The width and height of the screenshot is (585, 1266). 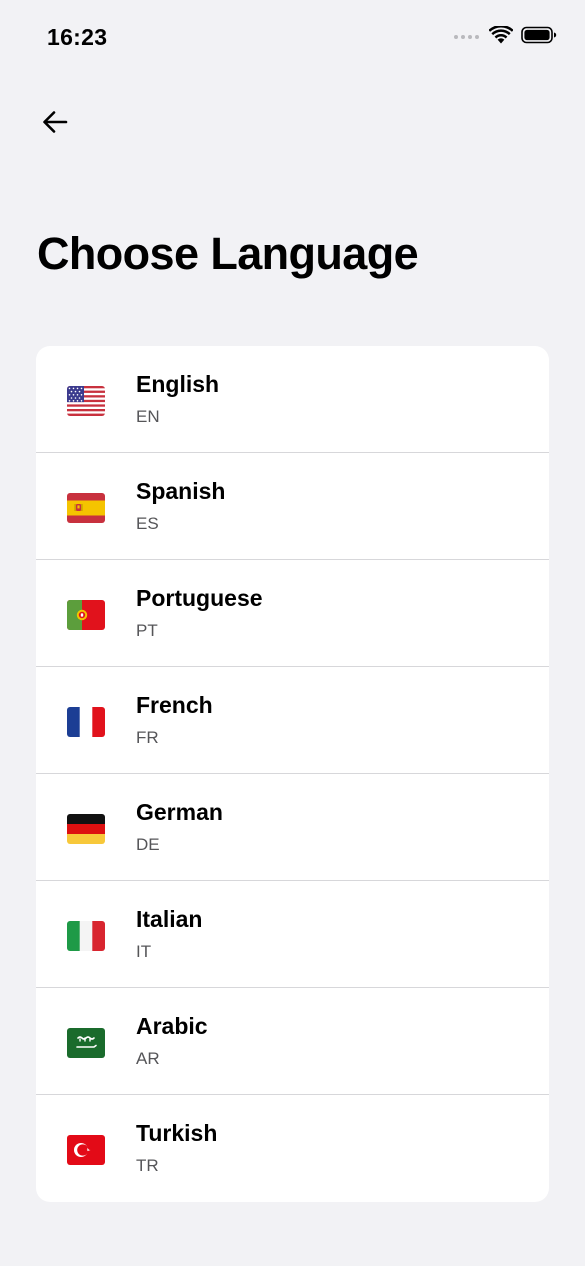 What do you see at coordinates (292, 506) in the screenshot?
I see `language-item-spanish: Spanish ES` at bounding box center [292, 506].